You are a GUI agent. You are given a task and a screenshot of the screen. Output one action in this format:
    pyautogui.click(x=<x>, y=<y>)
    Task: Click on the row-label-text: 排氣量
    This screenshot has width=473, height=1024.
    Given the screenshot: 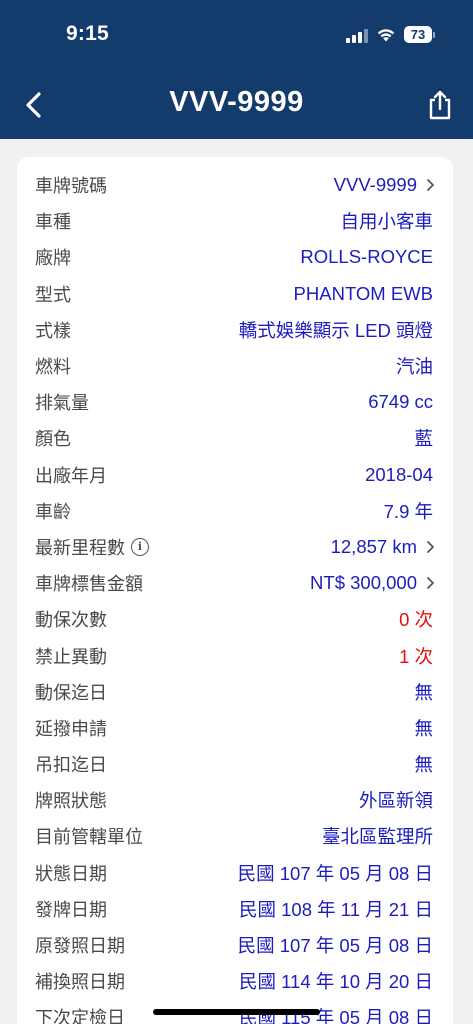 What is the action you would take?
    pyautogui.click(x=62, y=404)
    